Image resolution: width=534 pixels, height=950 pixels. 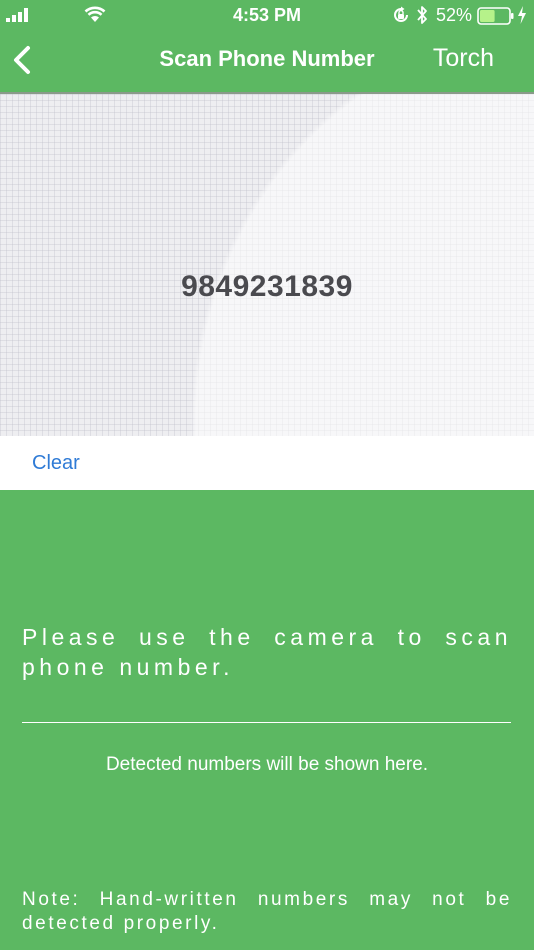 I want to click on rotation-lock-icon, so click(x=401, y=14).